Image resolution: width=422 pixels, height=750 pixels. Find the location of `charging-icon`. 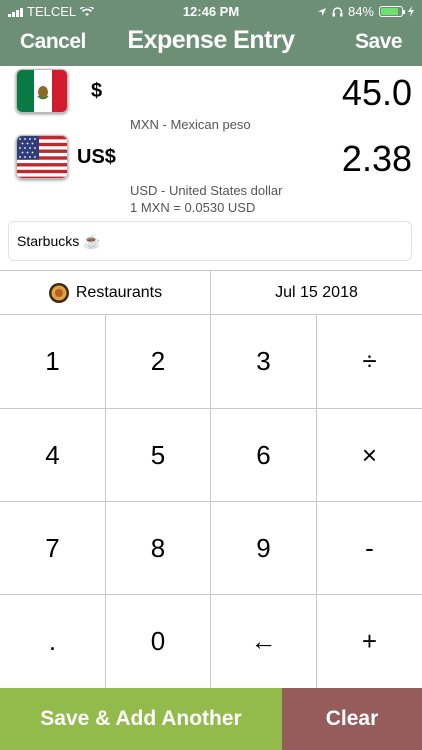

charging-icon is located at coordinates (411, 11).